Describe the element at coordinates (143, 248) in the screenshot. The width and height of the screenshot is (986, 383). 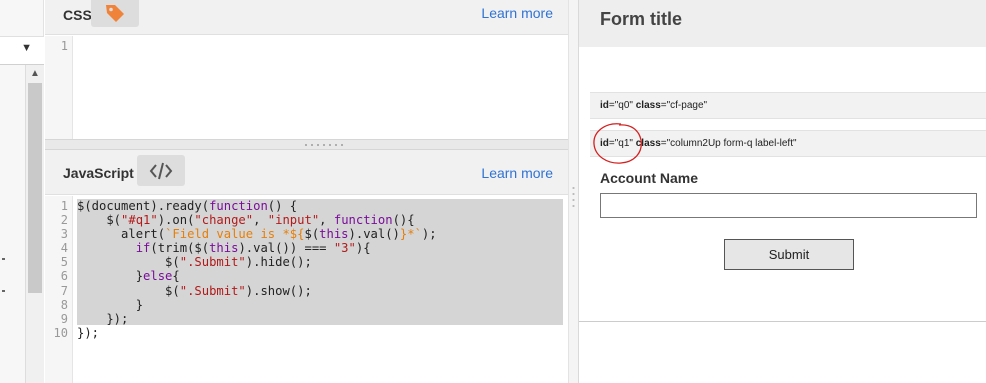
I see `code-token: if` at that location.